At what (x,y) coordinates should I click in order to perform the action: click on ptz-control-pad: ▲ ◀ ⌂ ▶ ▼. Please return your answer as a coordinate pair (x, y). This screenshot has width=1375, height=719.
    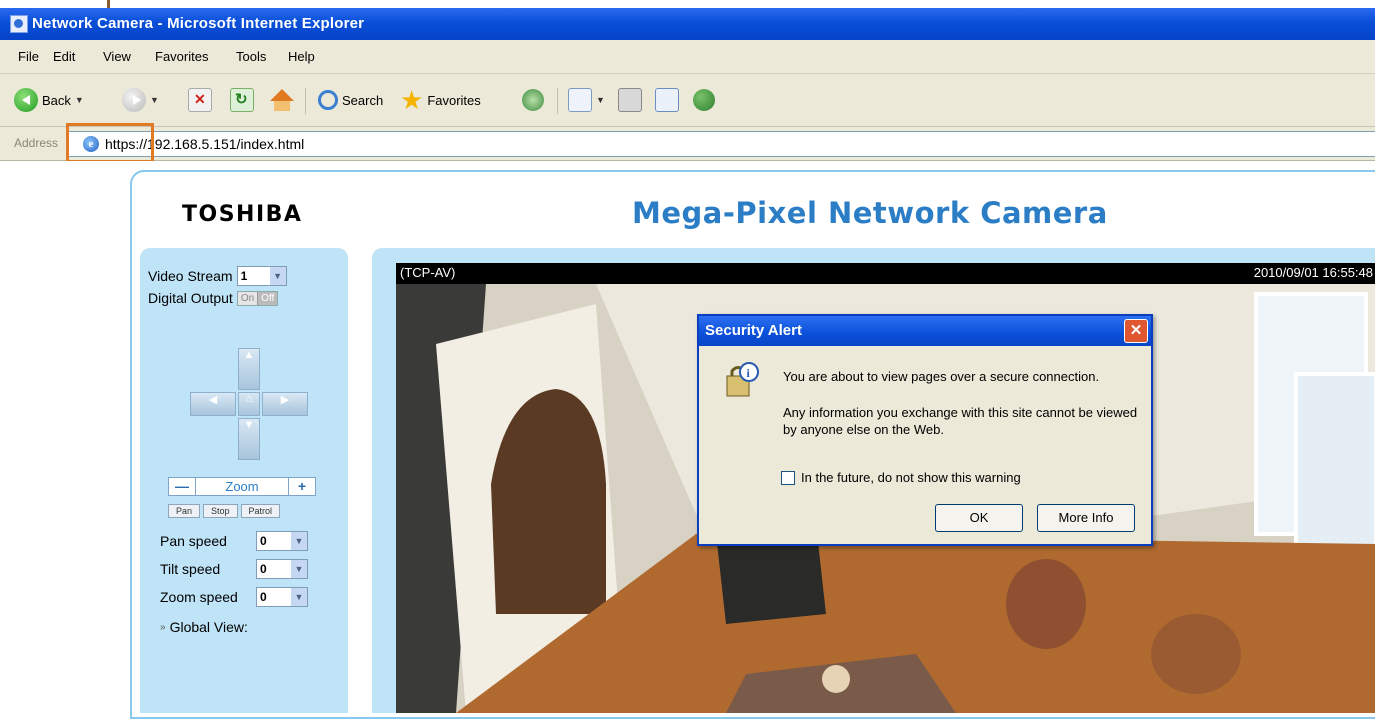
    Looking at the image, I should click on (249, 406).